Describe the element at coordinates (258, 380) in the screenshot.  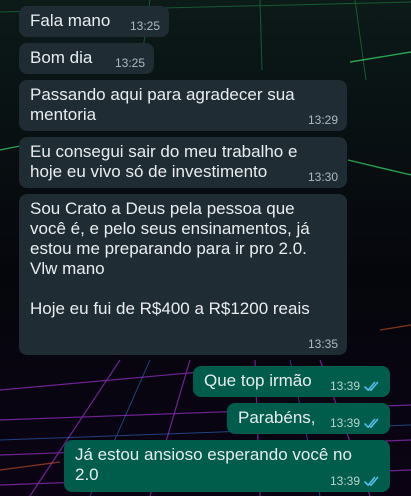
I see `message-text: Que top irmão` at that location.